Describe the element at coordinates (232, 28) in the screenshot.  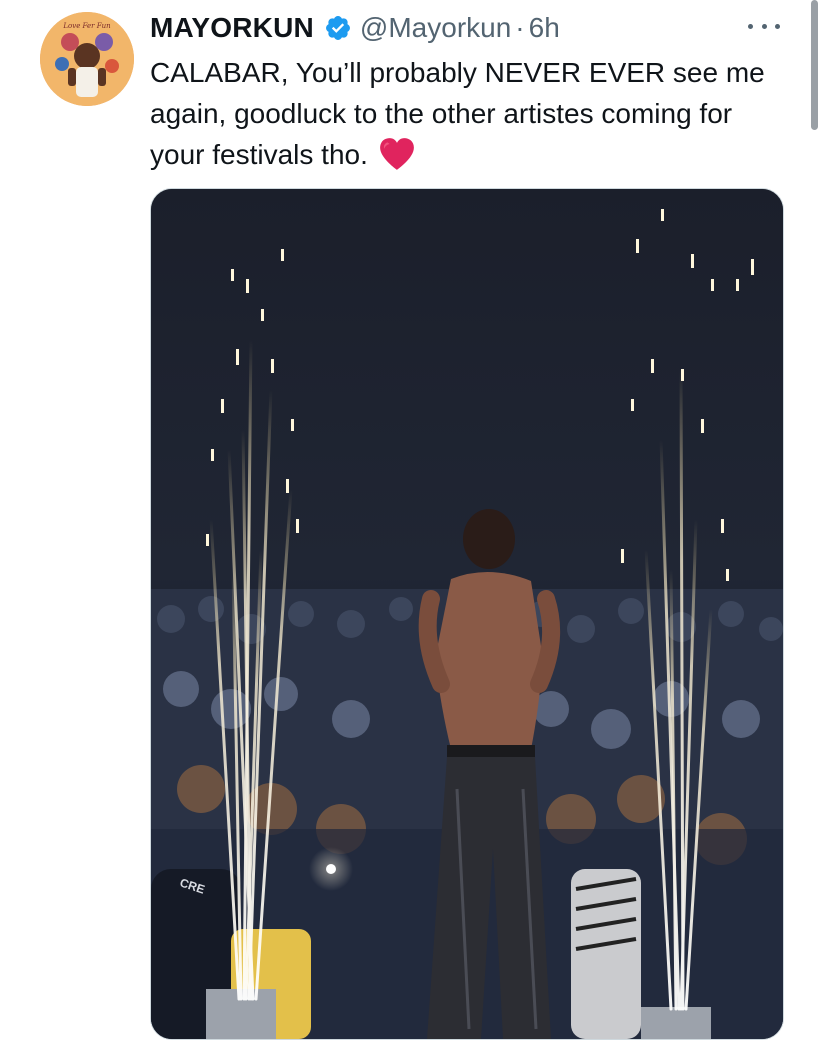
I see `display-name: MAYORKUN` at that location.